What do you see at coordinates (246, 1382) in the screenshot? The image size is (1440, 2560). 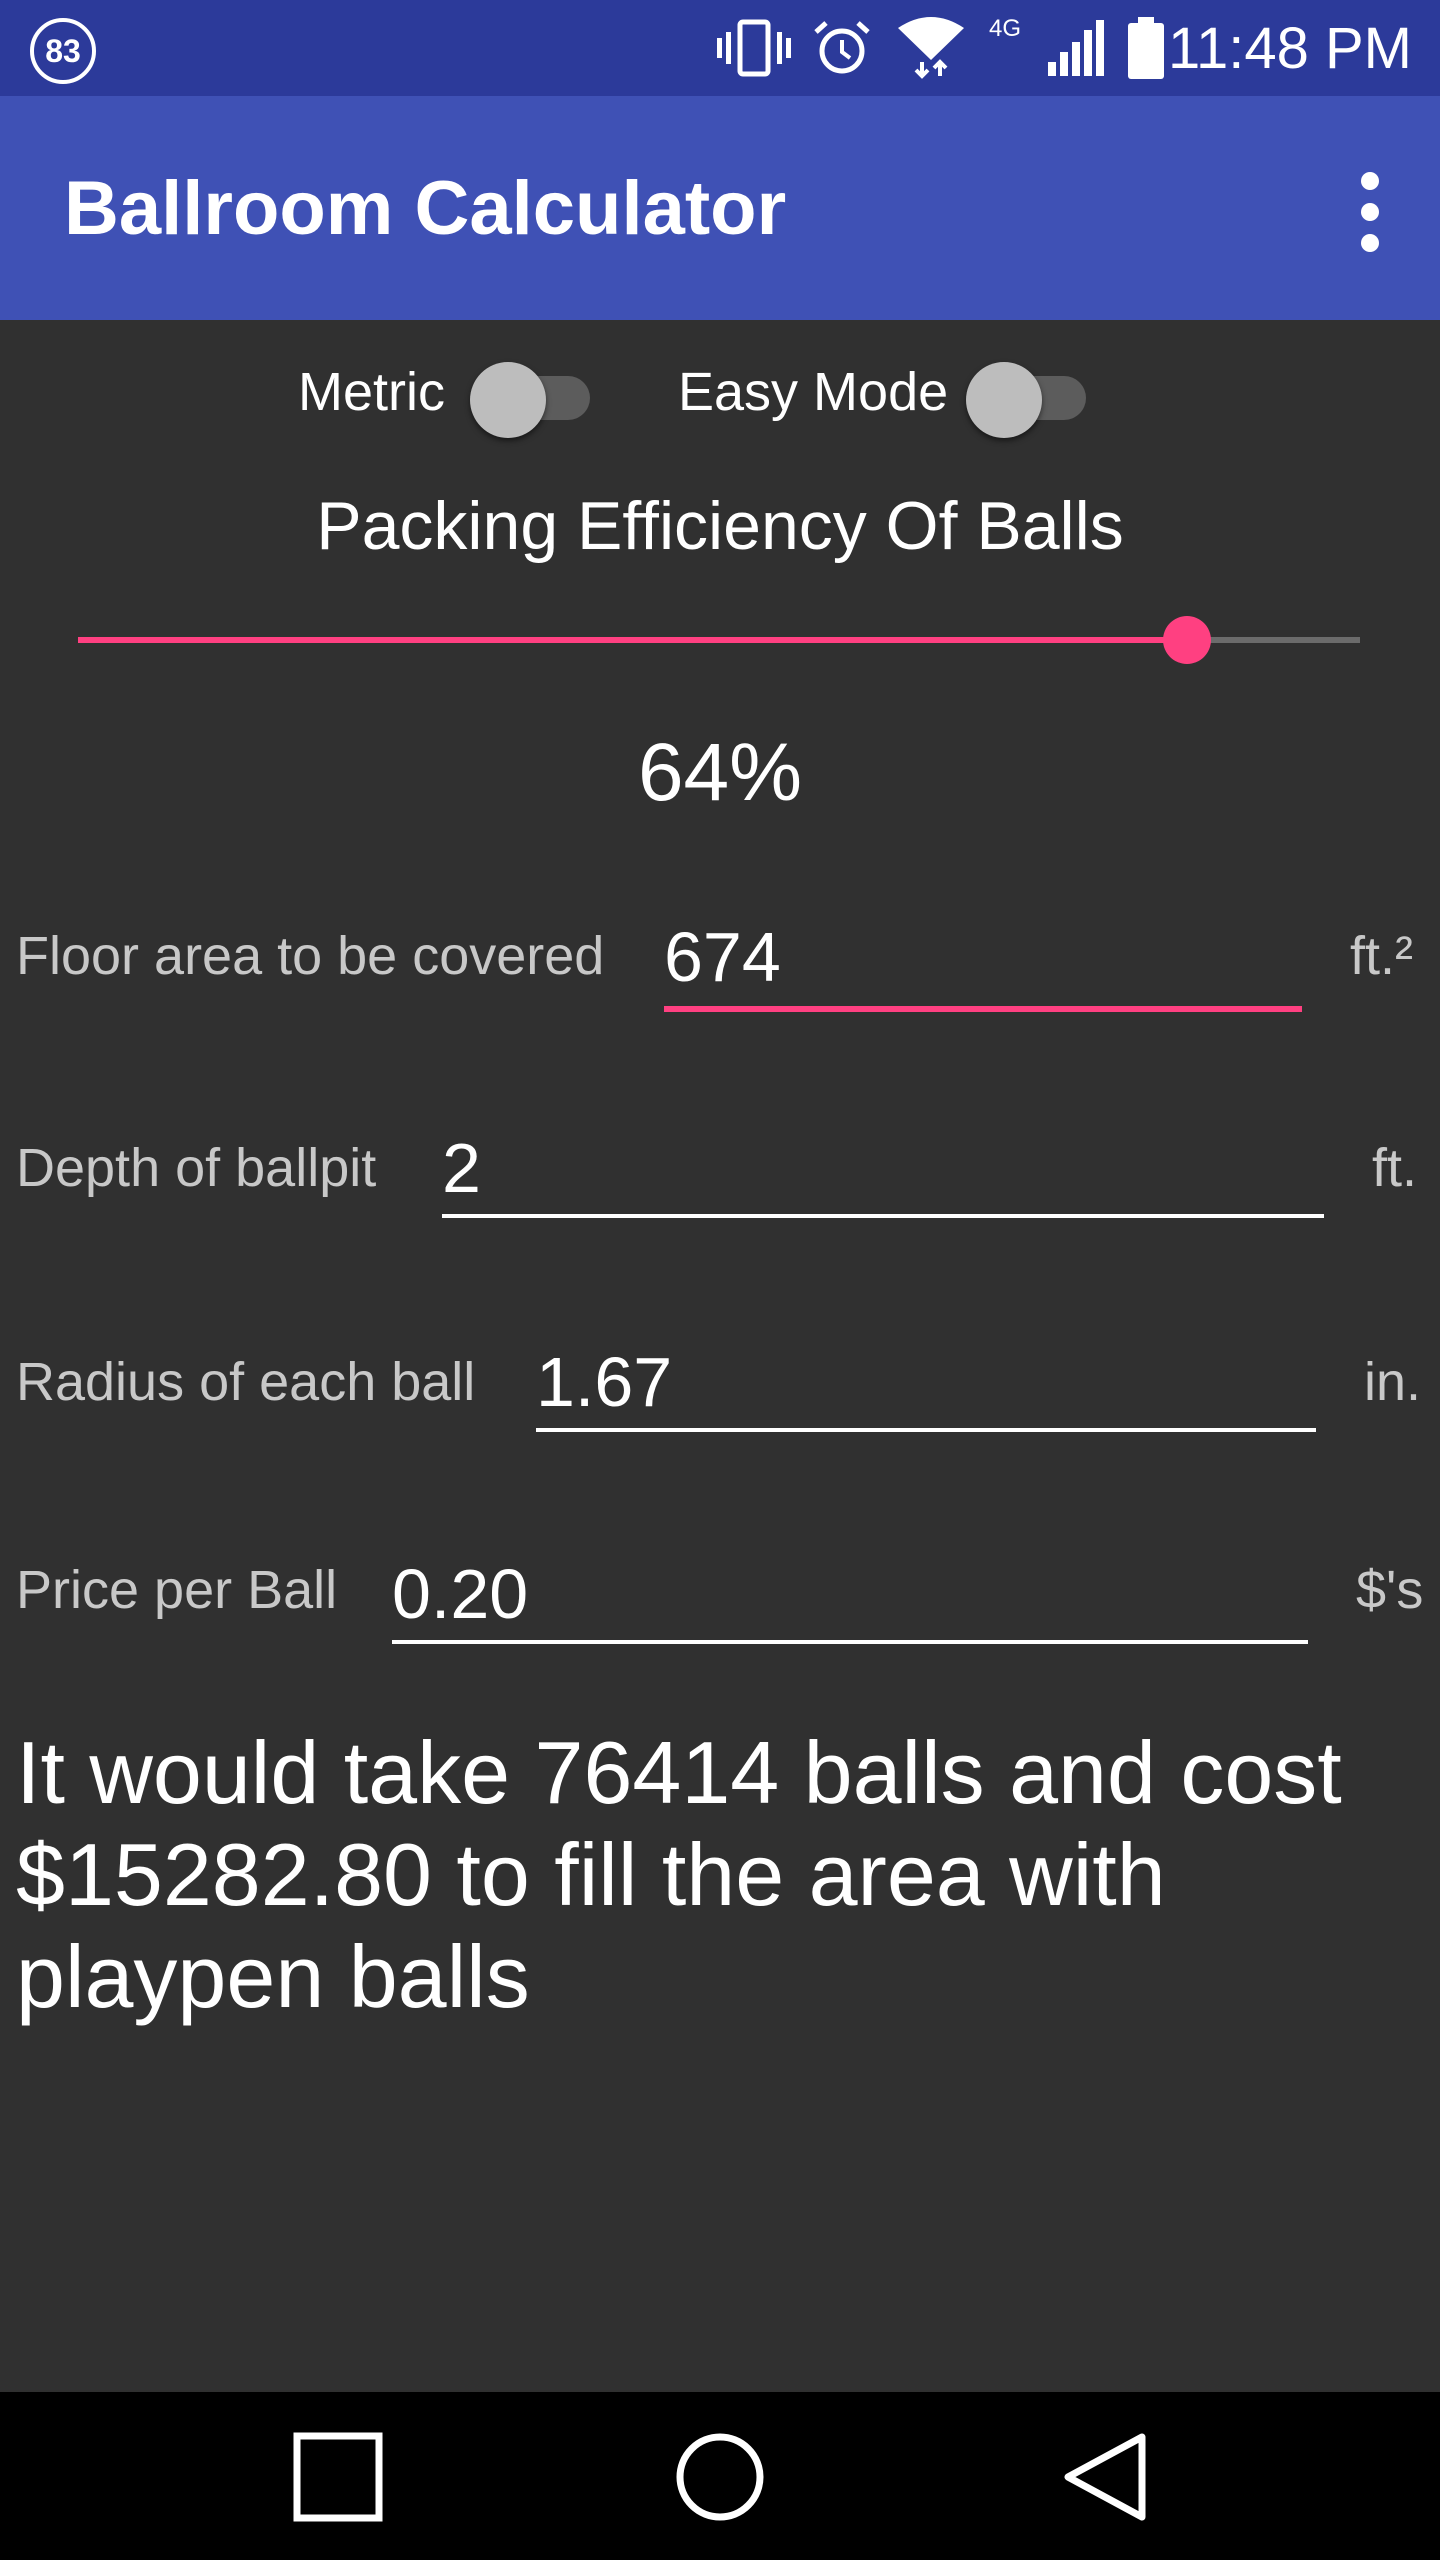 I see `radius-label: Radius of each ball` at bounding box center [246, 1382].